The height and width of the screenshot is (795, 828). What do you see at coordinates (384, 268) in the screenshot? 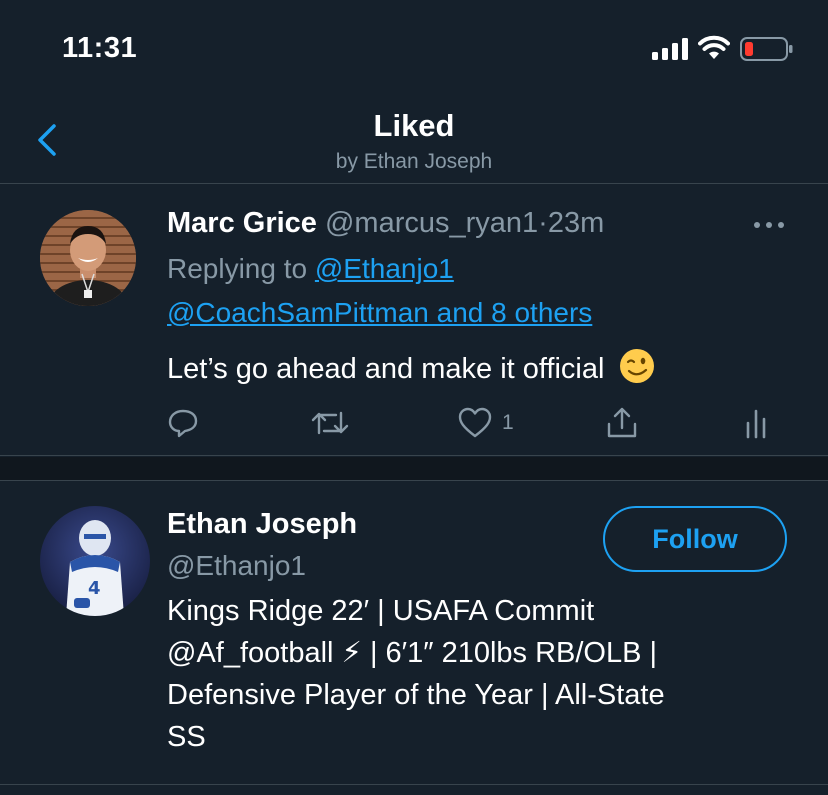
I see `mention-link: @Ethanjo1` at bounding box center [384, 268].